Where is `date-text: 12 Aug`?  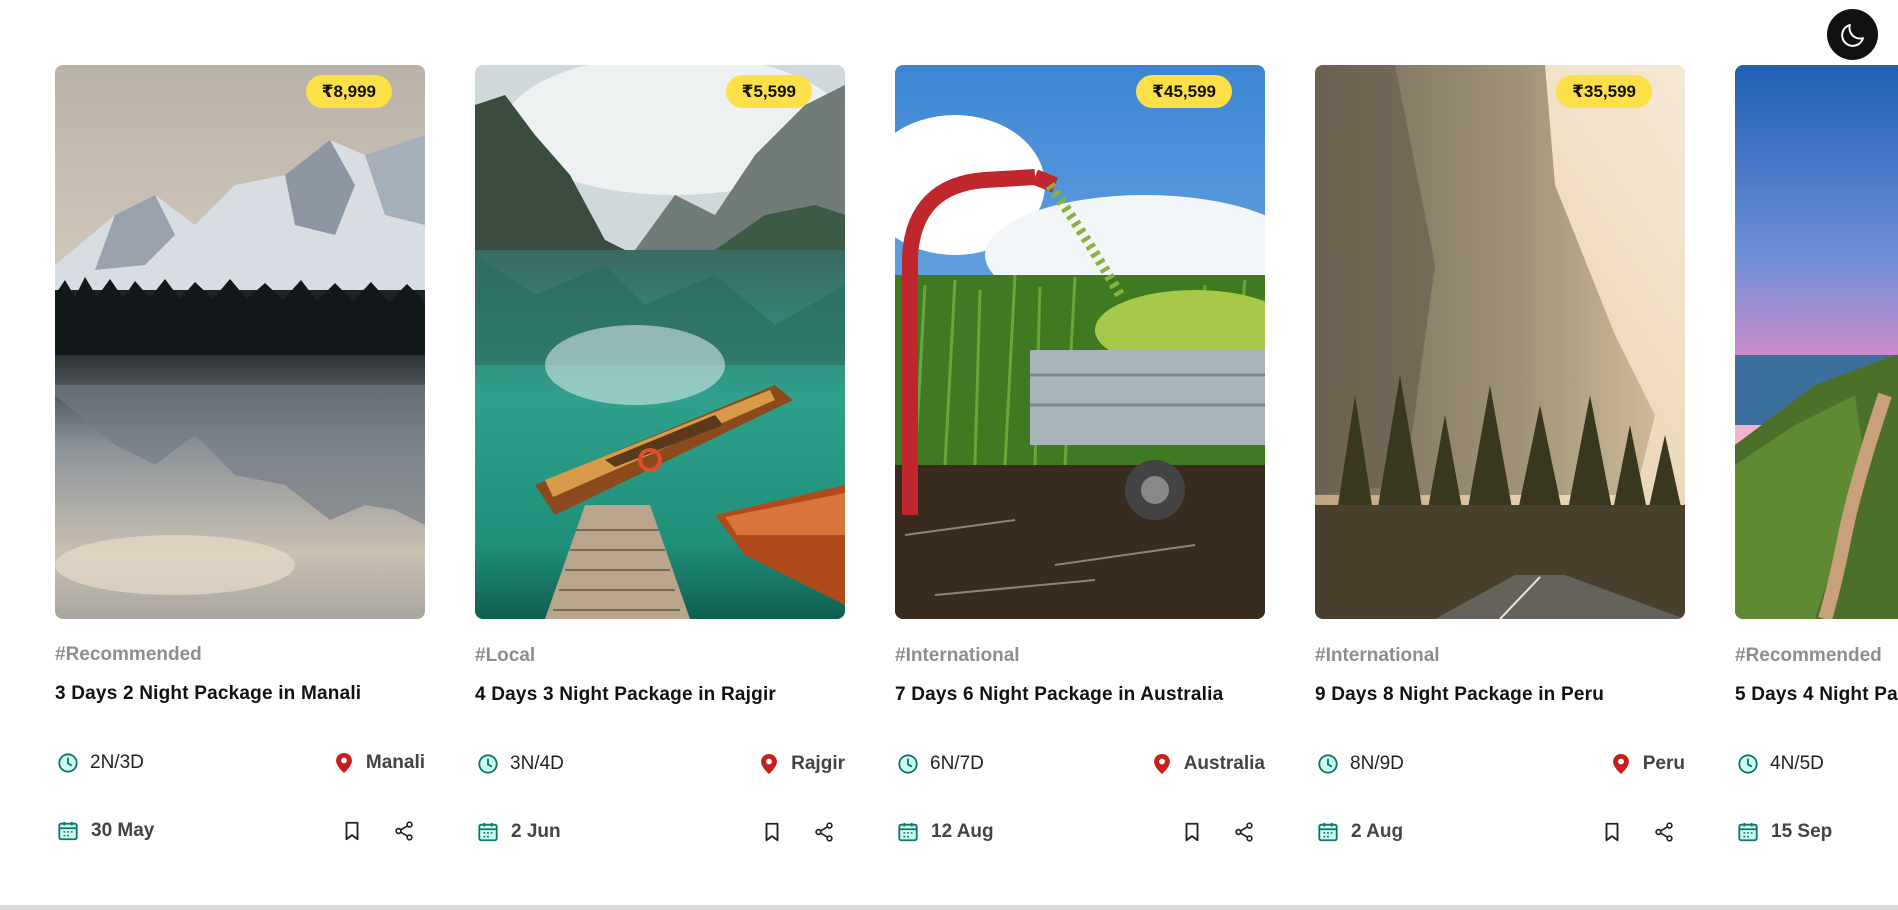
date-text: 12 Aug is located at coordinates (962, 831).